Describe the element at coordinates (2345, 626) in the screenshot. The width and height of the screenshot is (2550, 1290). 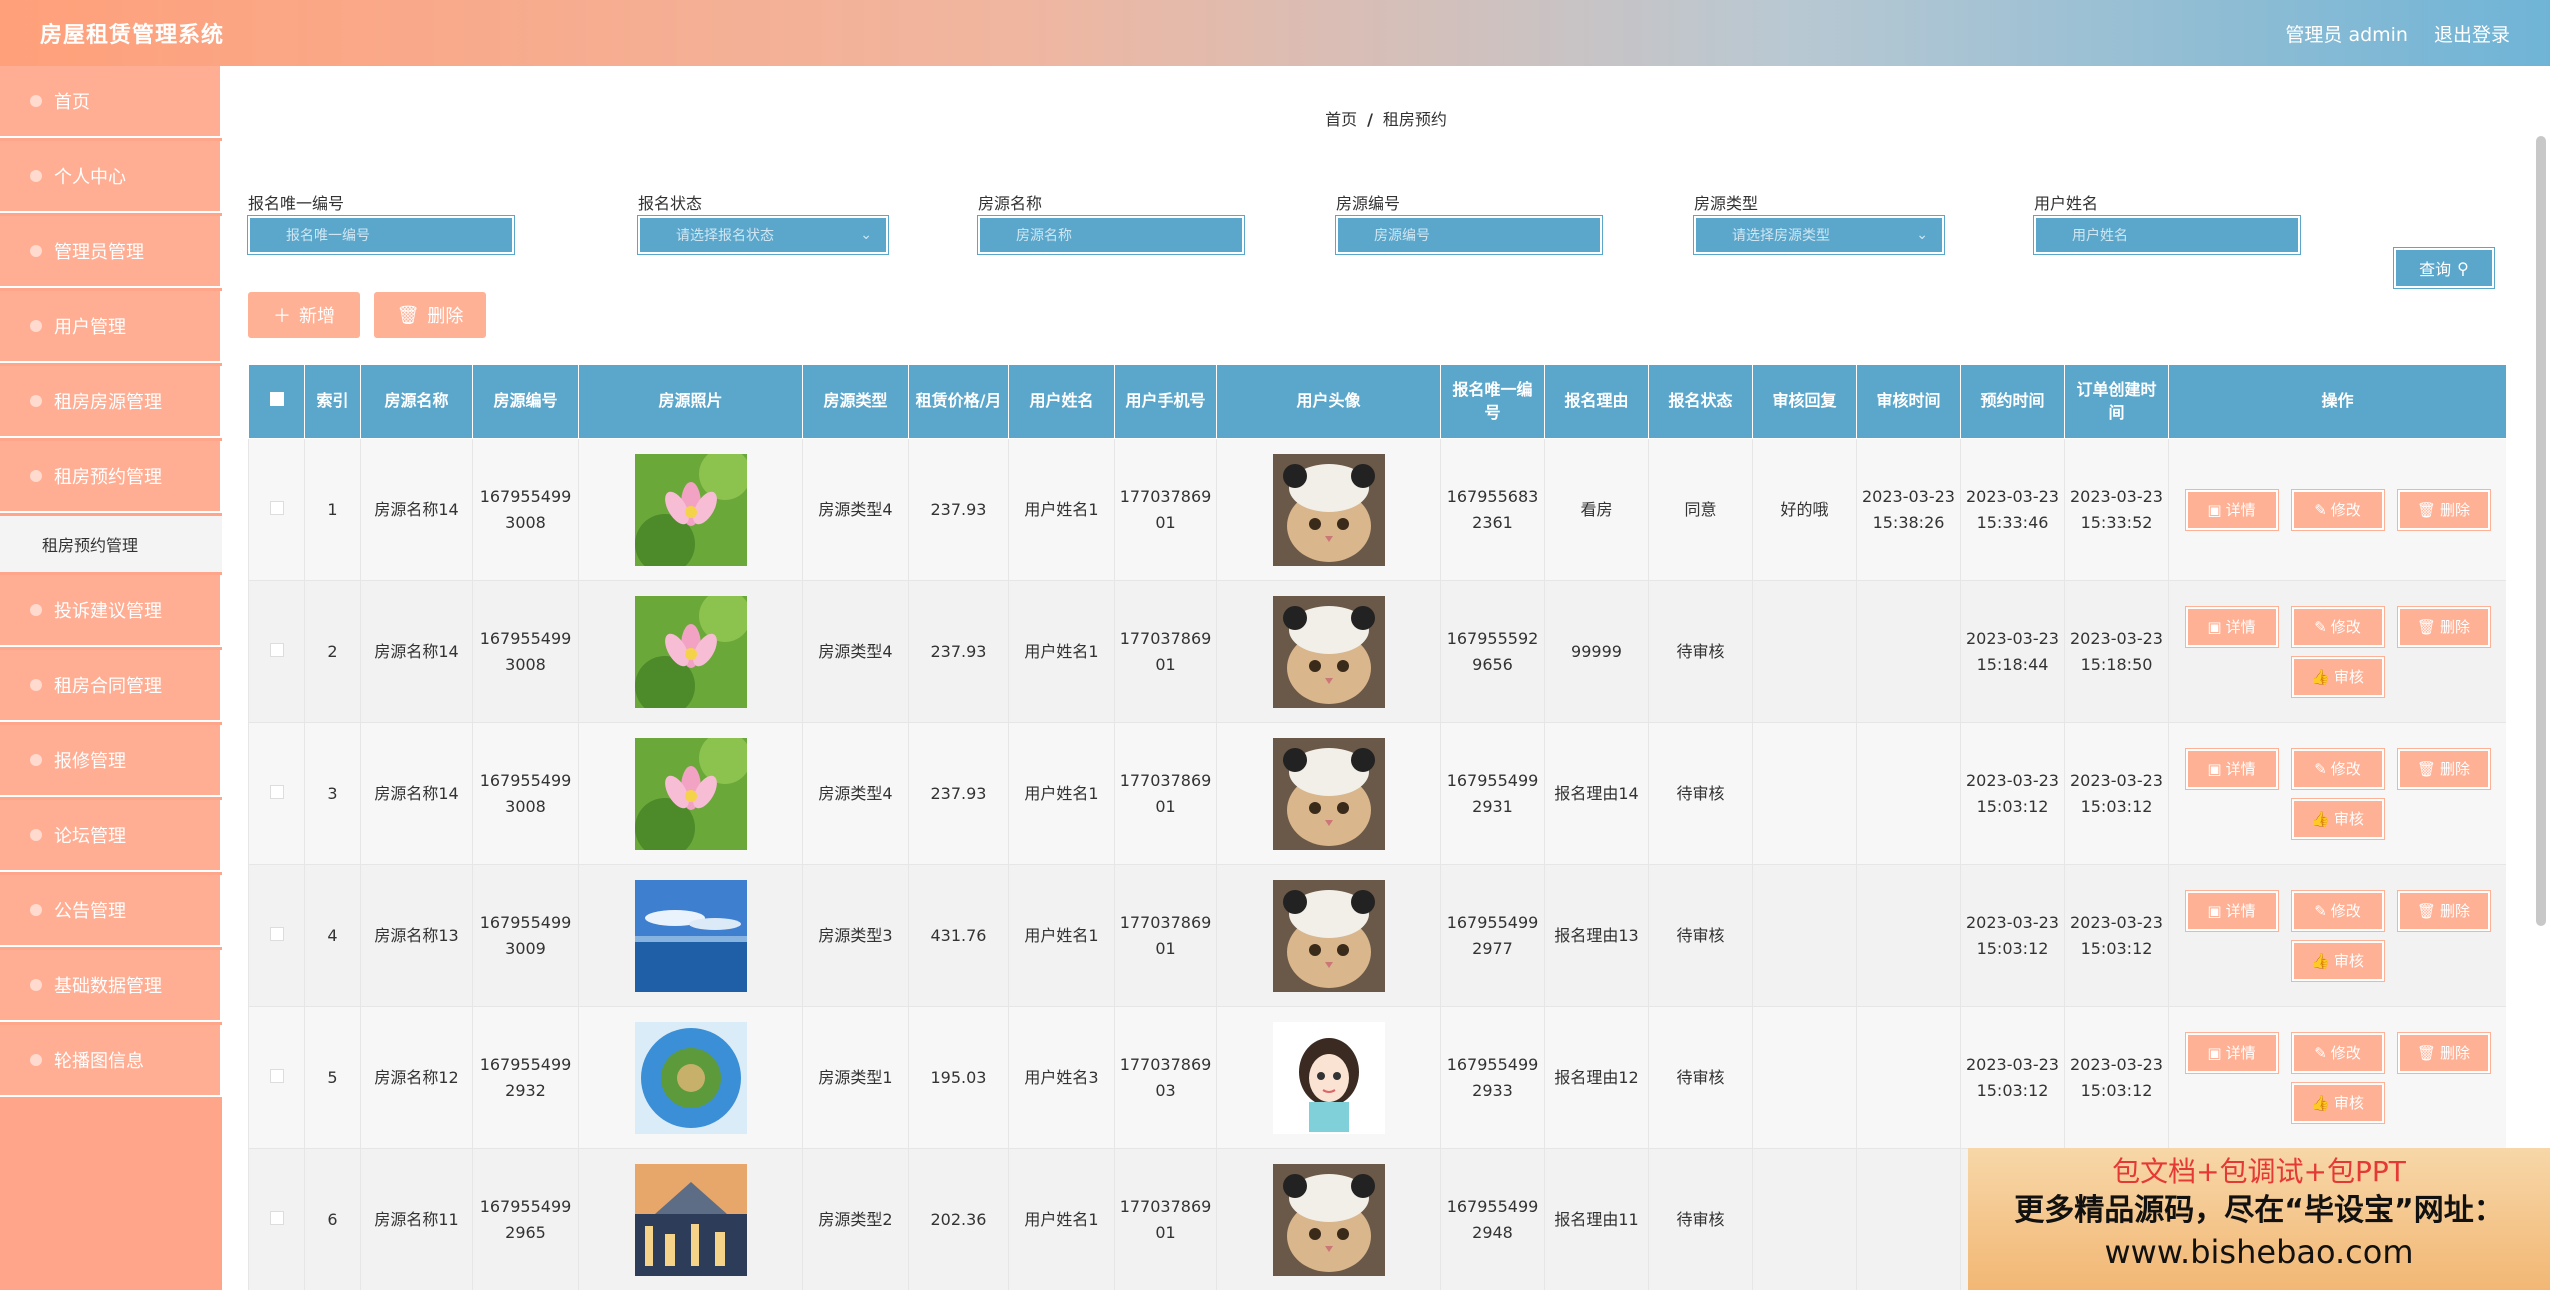
I see `edit-label: 修改` at that location.